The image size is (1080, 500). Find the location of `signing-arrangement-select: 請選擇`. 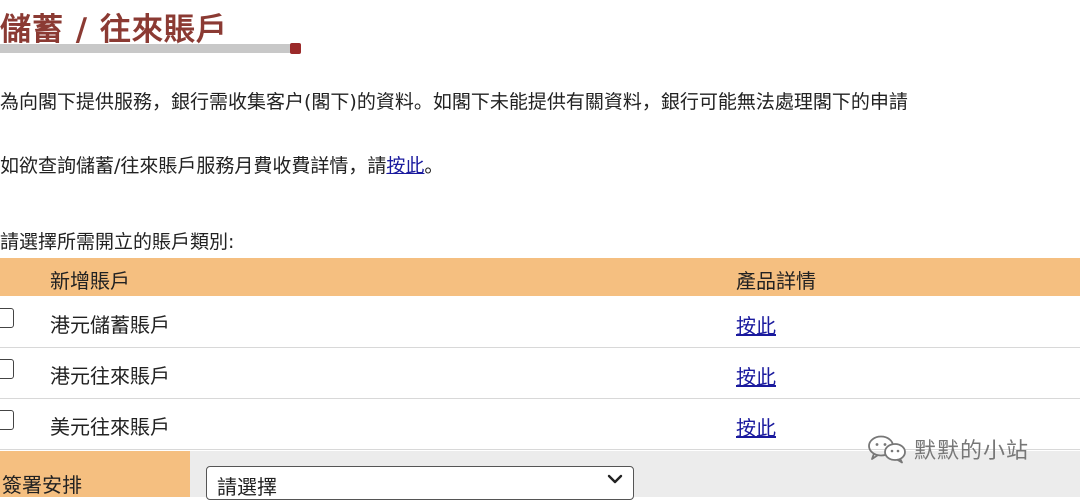

signing-arrangement-select: 請選擇 is located at coordinates (420, 483).